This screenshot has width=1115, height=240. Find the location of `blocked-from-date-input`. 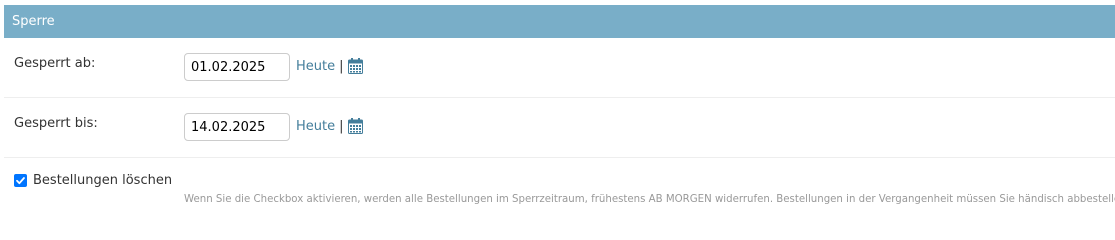

blocked-from-date-input is located at coordinates (237, 67).